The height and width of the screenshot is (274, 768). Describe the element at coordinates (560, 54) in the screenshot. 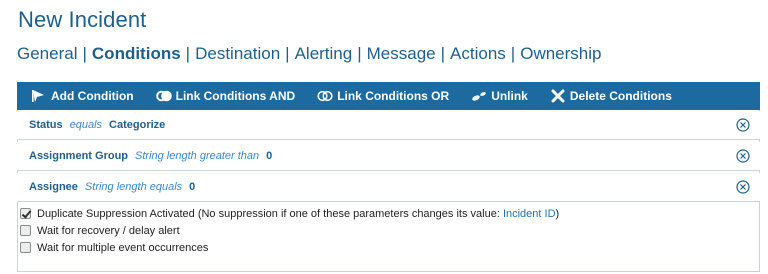

I see `tab-ownership: Ownership` at that location.